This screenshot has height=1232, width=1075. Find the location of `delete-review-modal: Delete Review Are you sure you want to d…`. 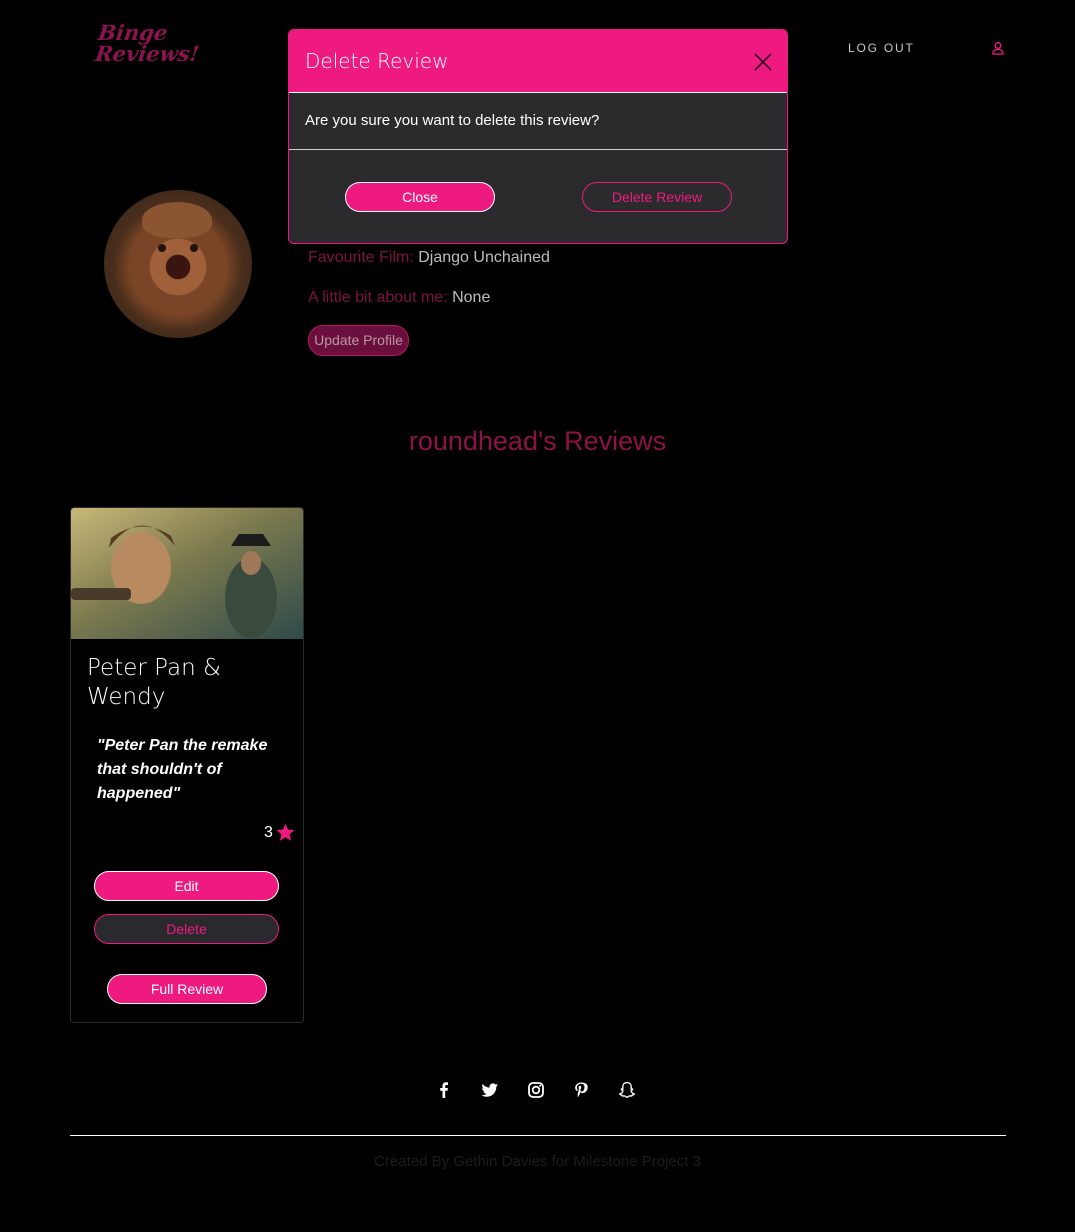

delete-review-modal: Delete Review Are you sure you want to d… is located at coordinates (538, 136).